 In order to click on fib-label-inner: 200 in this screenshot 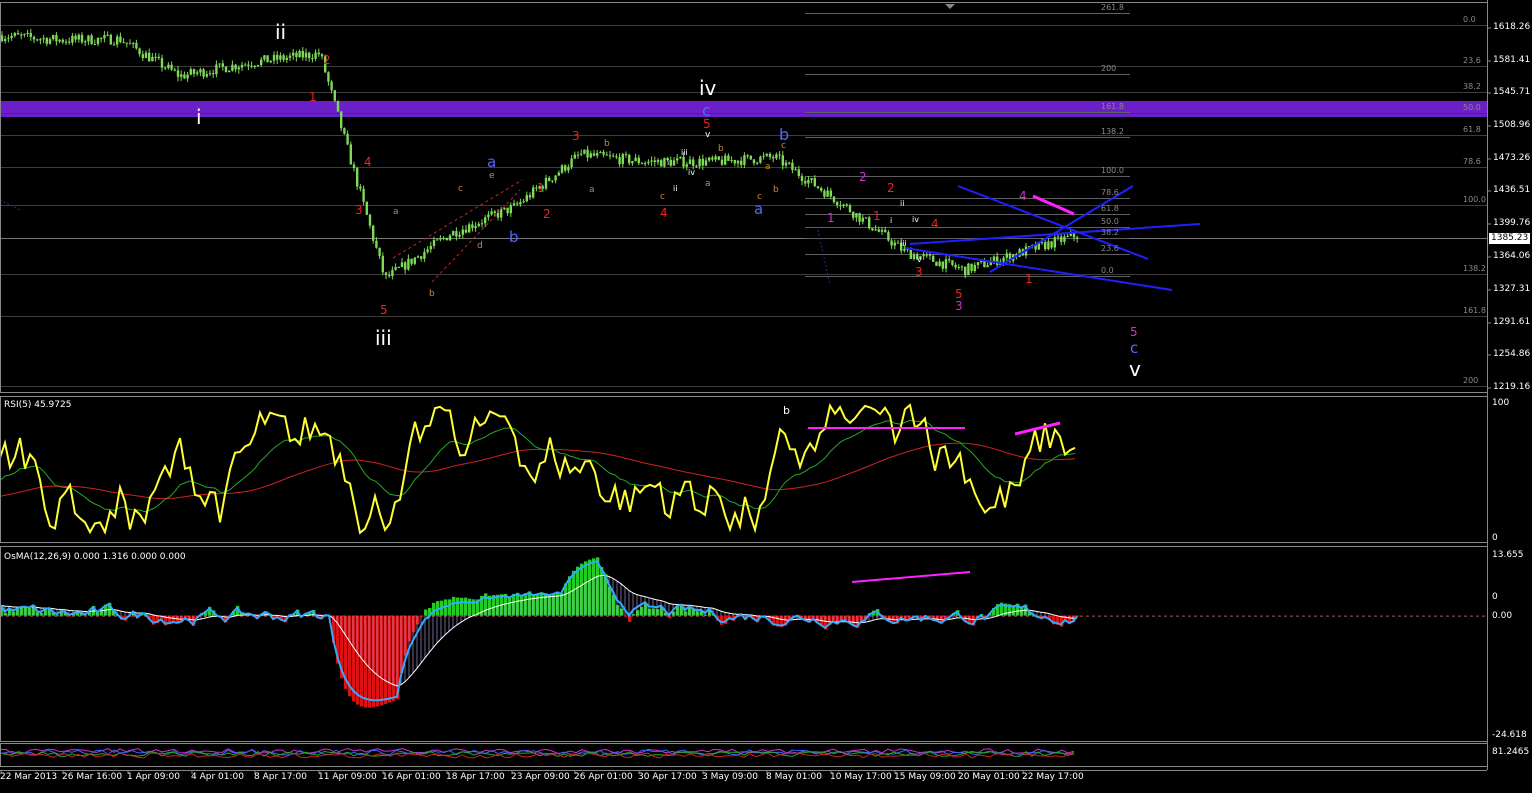, I will do `click(1109, 68)`.